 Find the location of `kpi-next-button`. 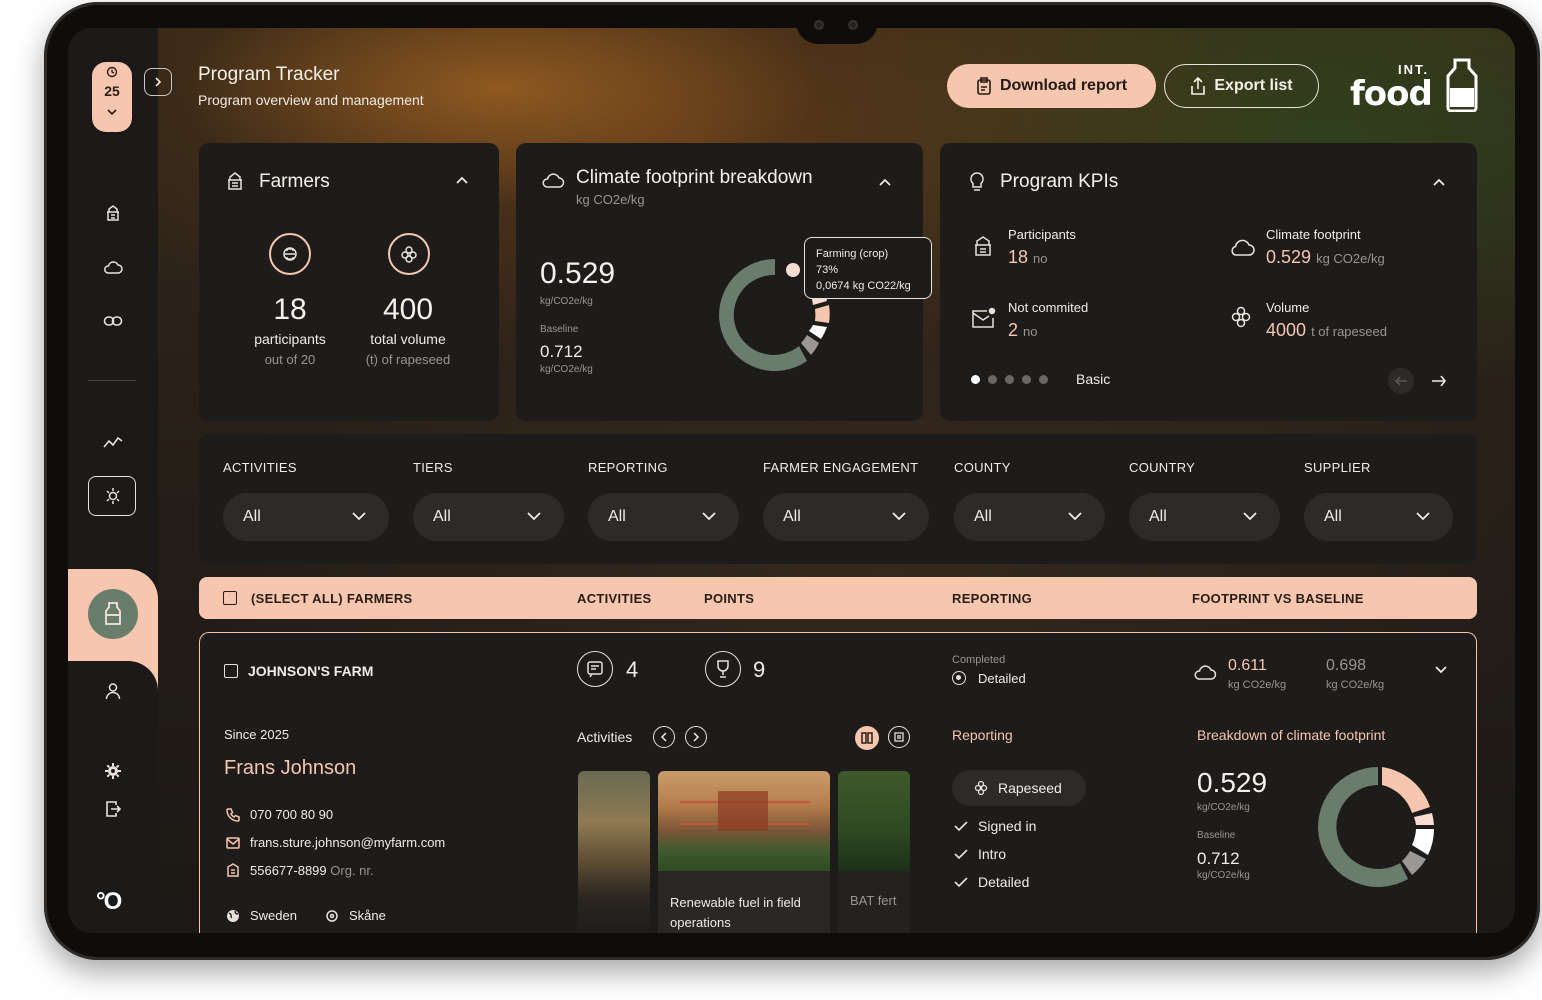

kpi-next-button is located at coordinates (1439, 381).